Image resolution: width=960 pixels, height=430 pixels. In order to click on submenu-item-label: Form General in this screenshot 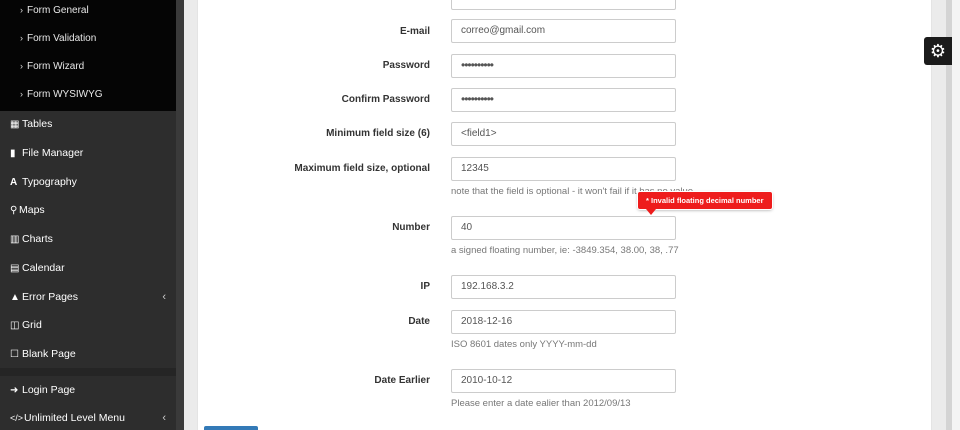, I will do `click(58, 10)`.